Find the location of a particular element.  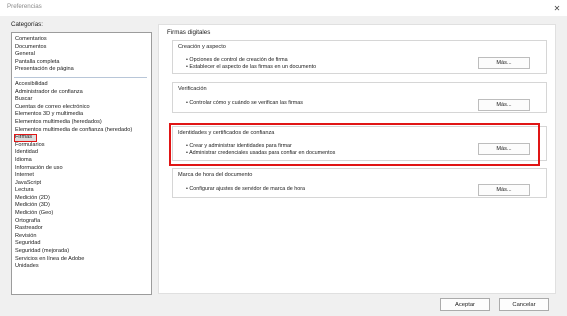

group-title: Marca de hora del documento is located at coordinates (215, 175).